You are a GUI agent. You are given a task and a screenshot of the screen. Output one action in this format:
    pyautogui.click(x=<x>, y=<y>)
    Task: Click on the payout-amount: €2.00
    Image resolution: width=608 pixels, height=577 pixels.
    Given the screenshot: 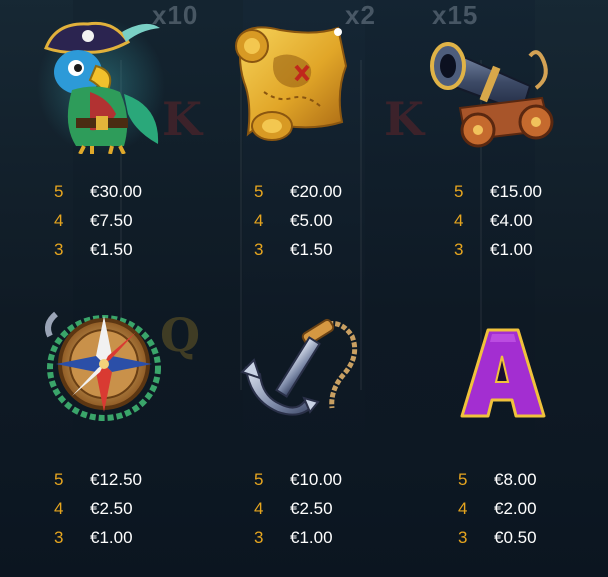 What is the action you would take?
    pyautogui.click(x=515, y=508)
    